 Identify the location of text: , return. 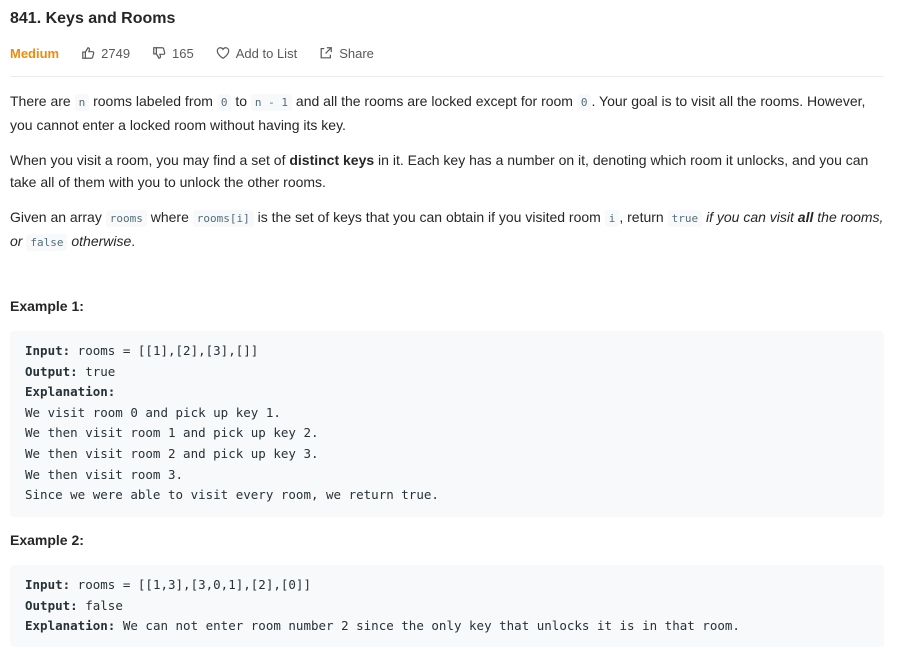
(643, 217).